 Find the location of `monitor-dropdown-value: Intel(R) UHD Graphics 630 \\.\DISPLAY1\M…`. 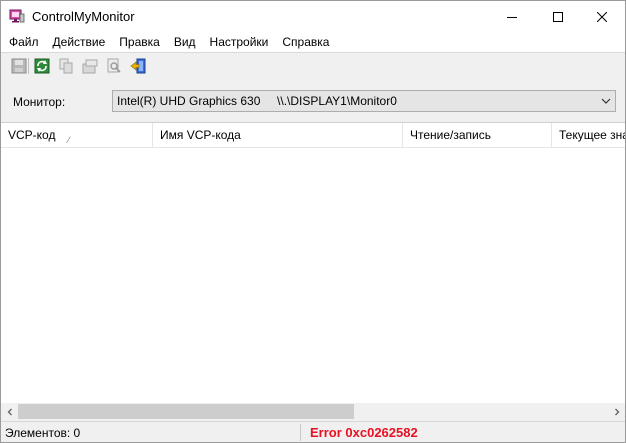

monitor-dropdown-value: Intel(R) UHD Graphics 630 \\.\DISPLAY1\M… is located at coordinates (257, 101).